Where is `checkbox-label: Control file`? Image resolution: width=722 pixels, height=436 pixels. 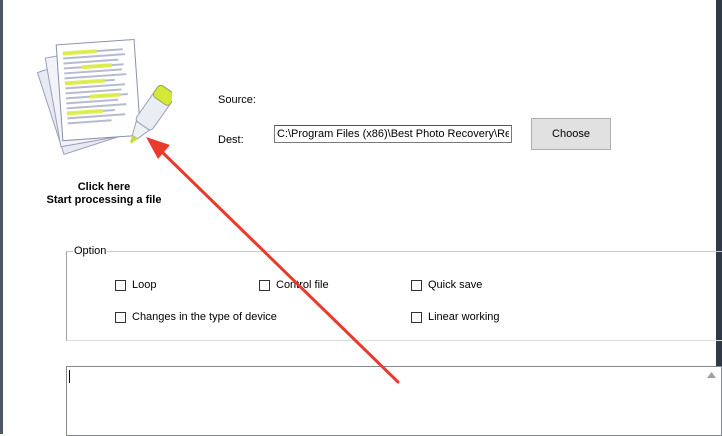 checkbox-label: Control file is located at coordinates (302, 285).